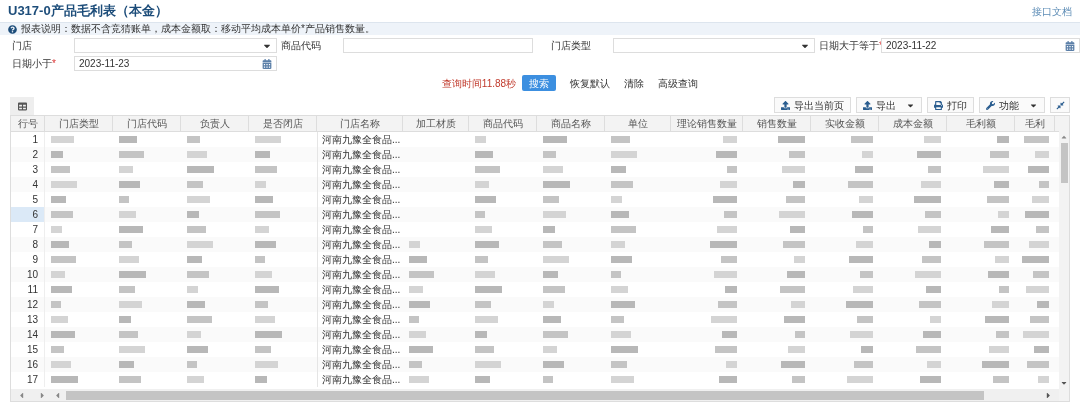  What do you see at coordinates (360, 123) in the screenshot?
I see `column-header: 门店名称` at bounding box center [360, 123].